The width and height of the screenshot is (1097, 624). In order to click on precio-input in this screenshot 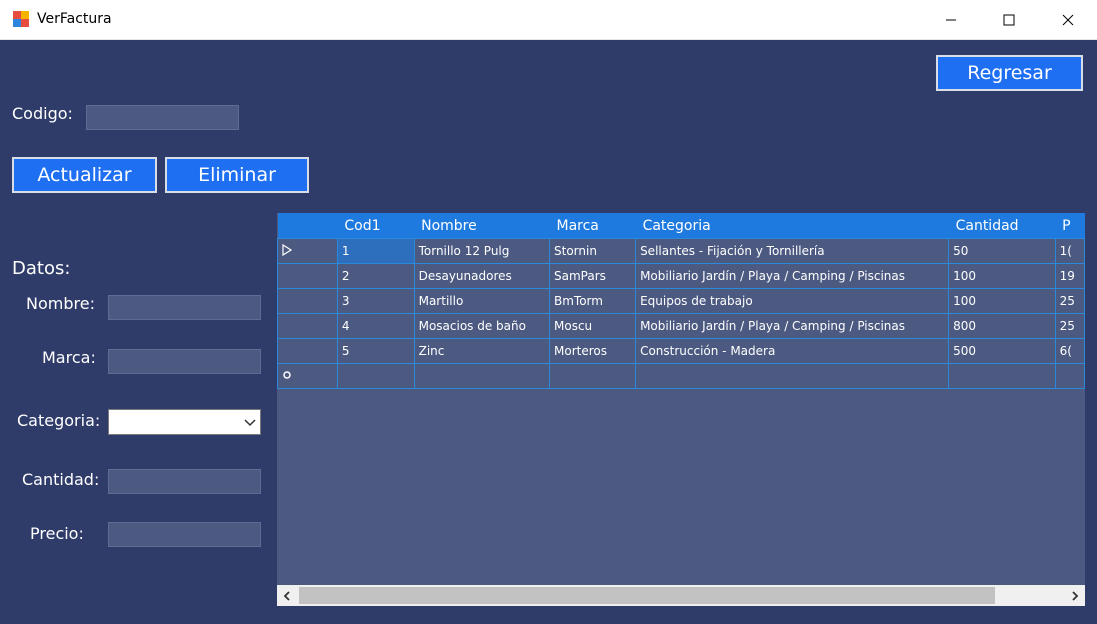, I will do `click(184, 534)`.